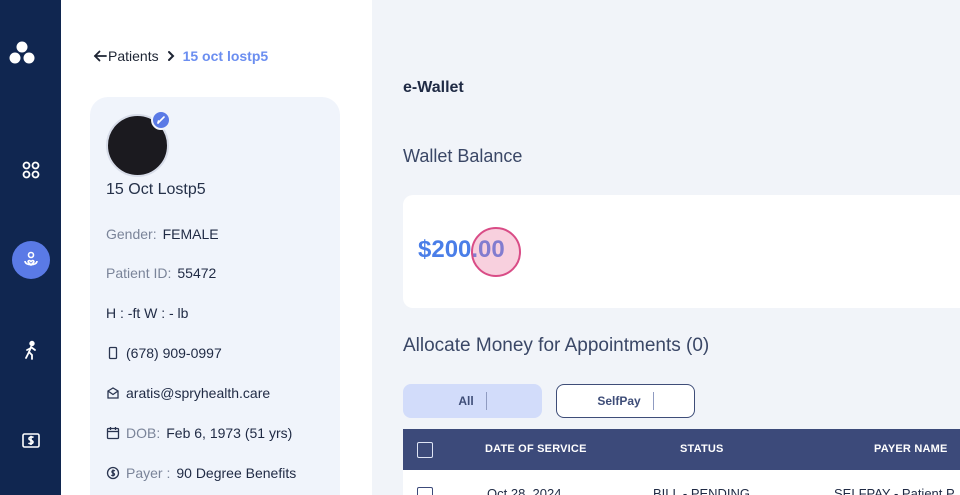 Image resolution: width=960 pixels, height=495 pixels. Describe the element at coordinates (113, 393) in the screenshot. I see `mail-icon` at that location.